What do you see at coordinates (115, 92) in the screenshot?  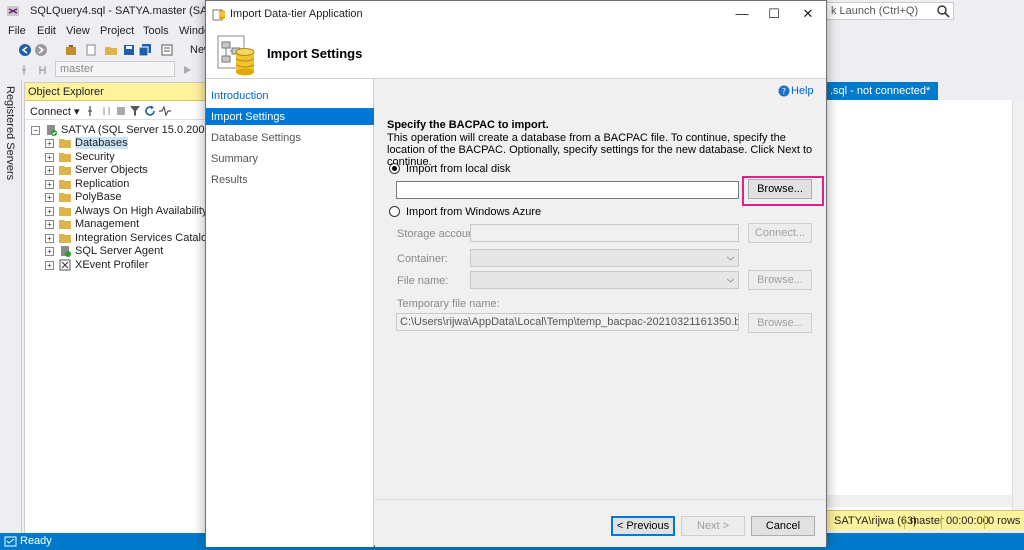 I see `object-explorer-header: Object Explorer` at bounding box center [115, 92].